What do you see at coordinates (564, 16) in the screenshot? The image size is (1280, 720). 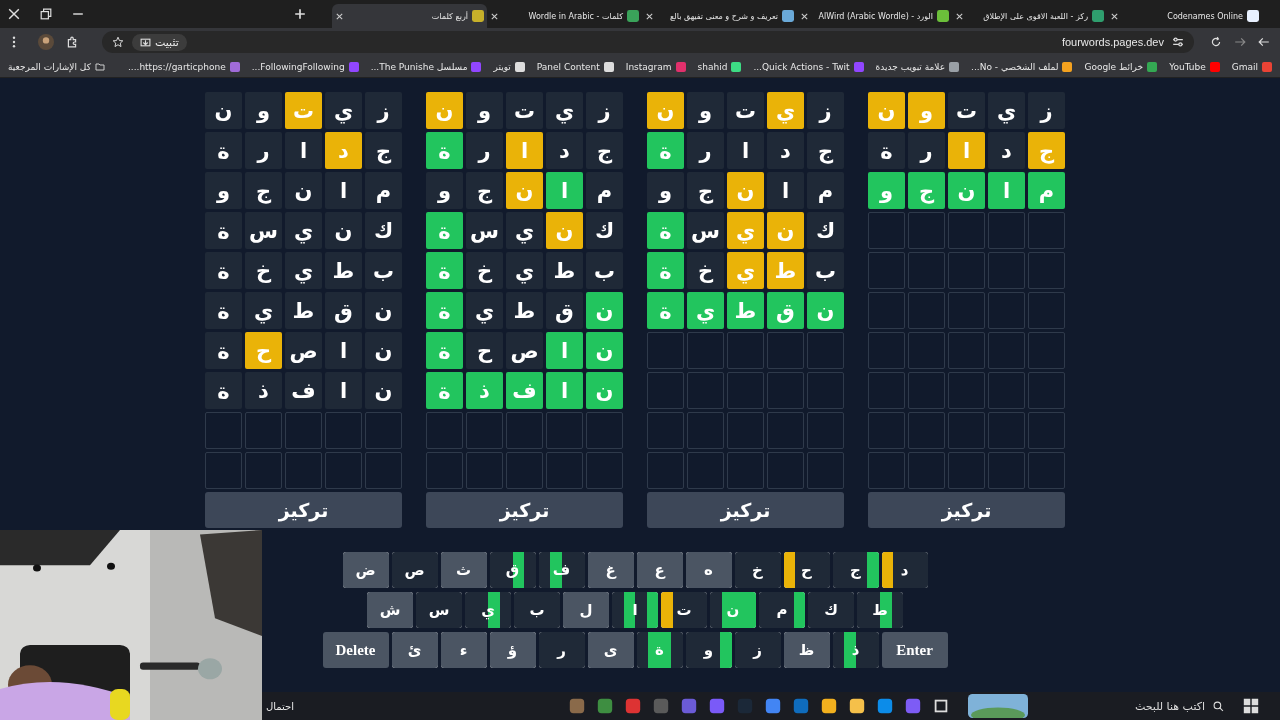 I see `browser-tab: كلمات - Wordle in Arabic` at bounding box center [564, 16].